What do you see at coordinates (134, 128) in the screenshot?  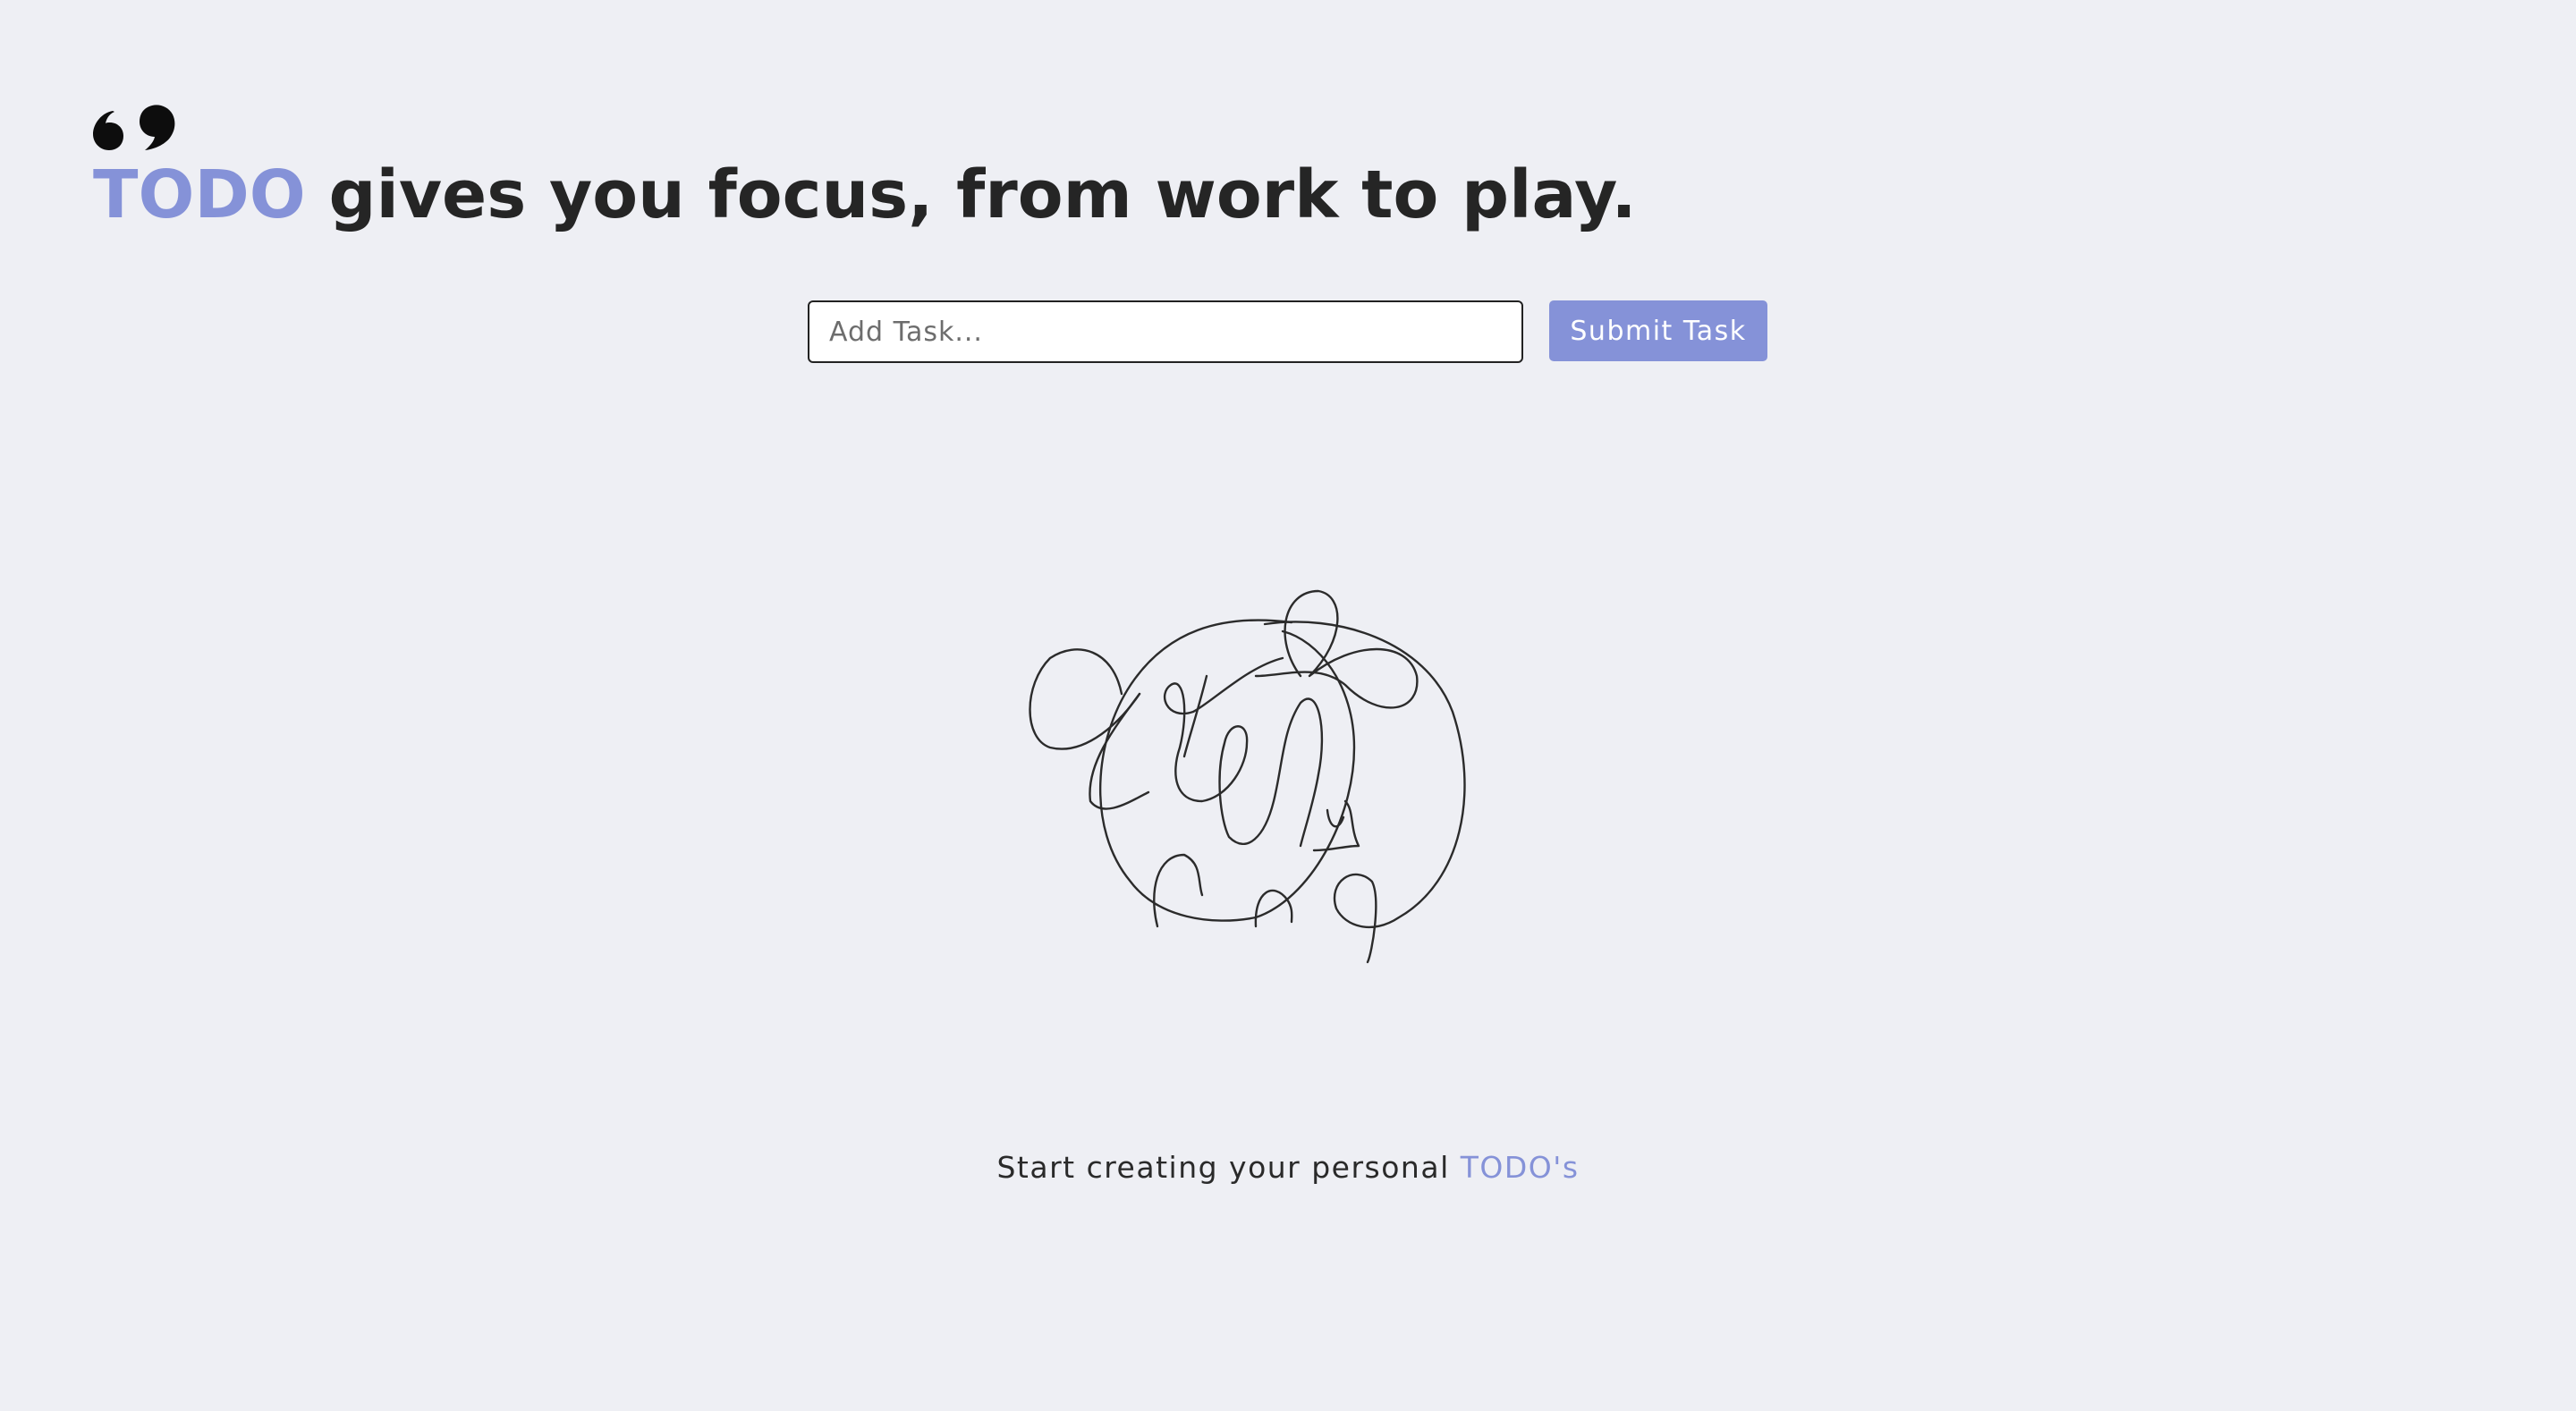 I see `quote-mark-icon` at bounding box center [134, 128].